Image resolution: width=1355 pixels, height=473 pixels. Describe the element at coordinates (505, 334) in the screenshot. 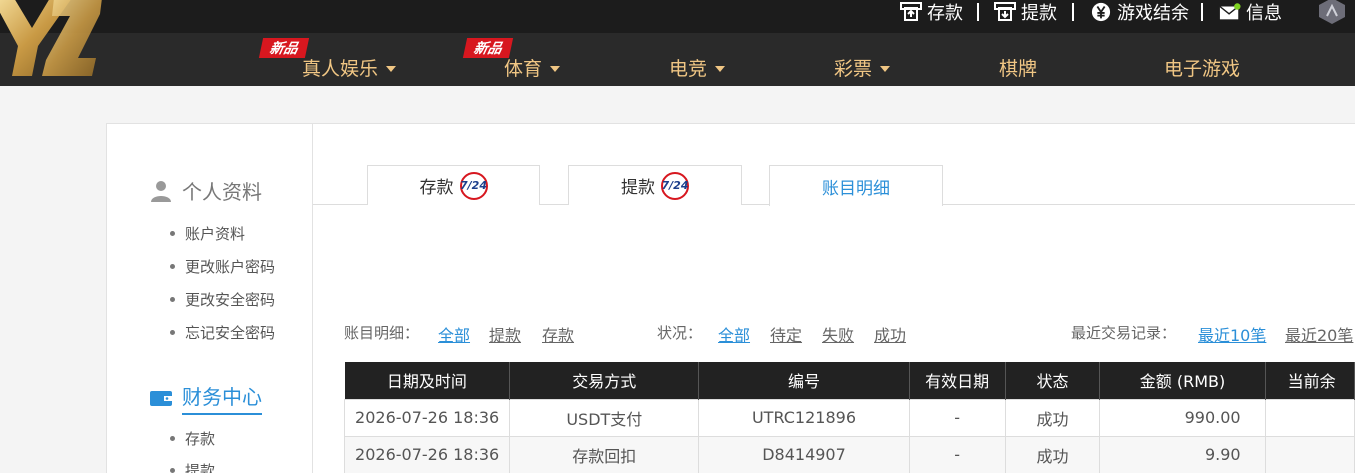

I see `filter-detail-withdraw: 提款` at that location.